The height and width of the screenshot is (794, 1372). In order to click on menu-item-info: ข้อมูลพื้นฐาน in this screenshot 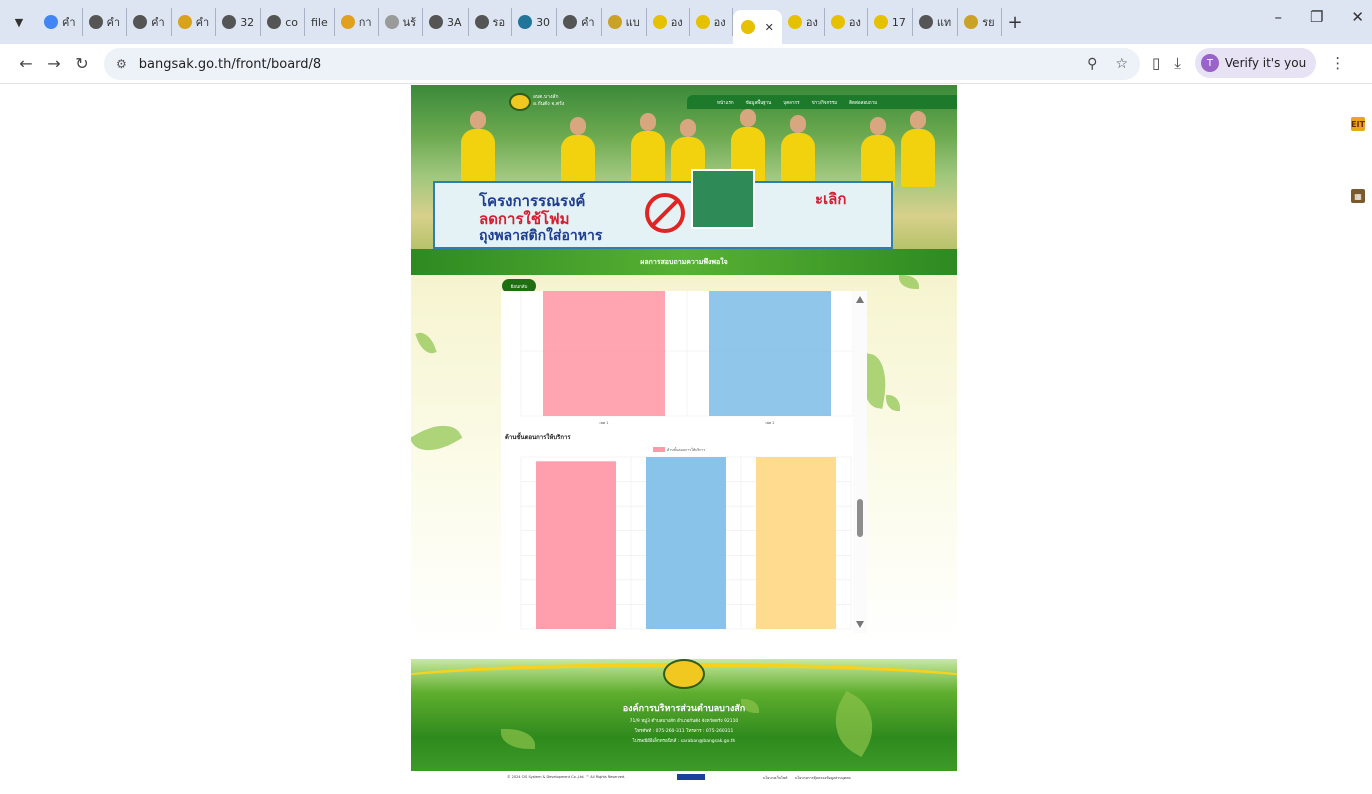, I will do `click(759, 102)`.